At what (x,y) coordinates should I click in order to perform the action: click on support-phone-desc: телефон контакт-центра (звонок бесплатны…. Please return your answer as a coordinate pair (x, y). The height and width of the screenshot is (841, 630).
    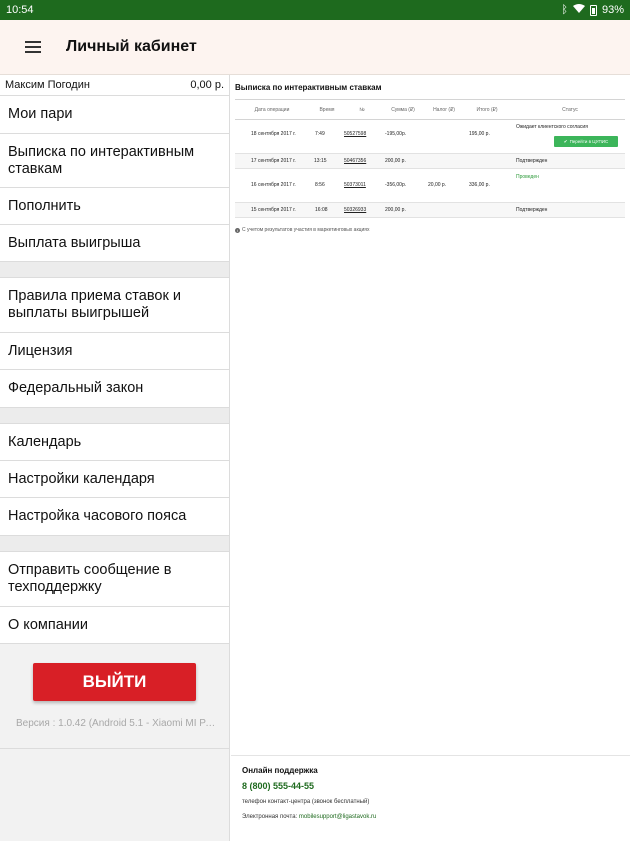
    Looking at the image, I should click on (306, 802).